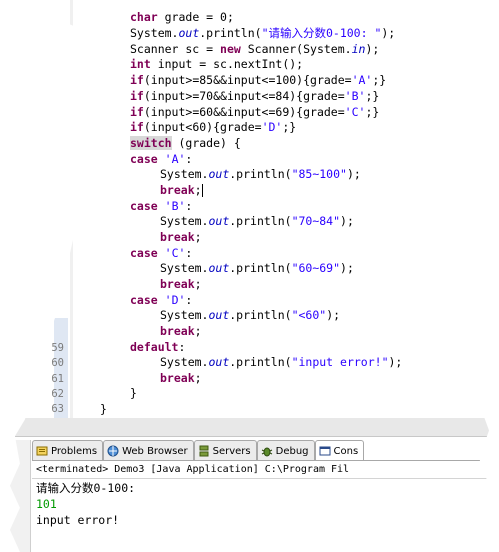 The width and height of the screenshot is (499, 552). I want to click on code-line: case 'D':, so click(161, 300).